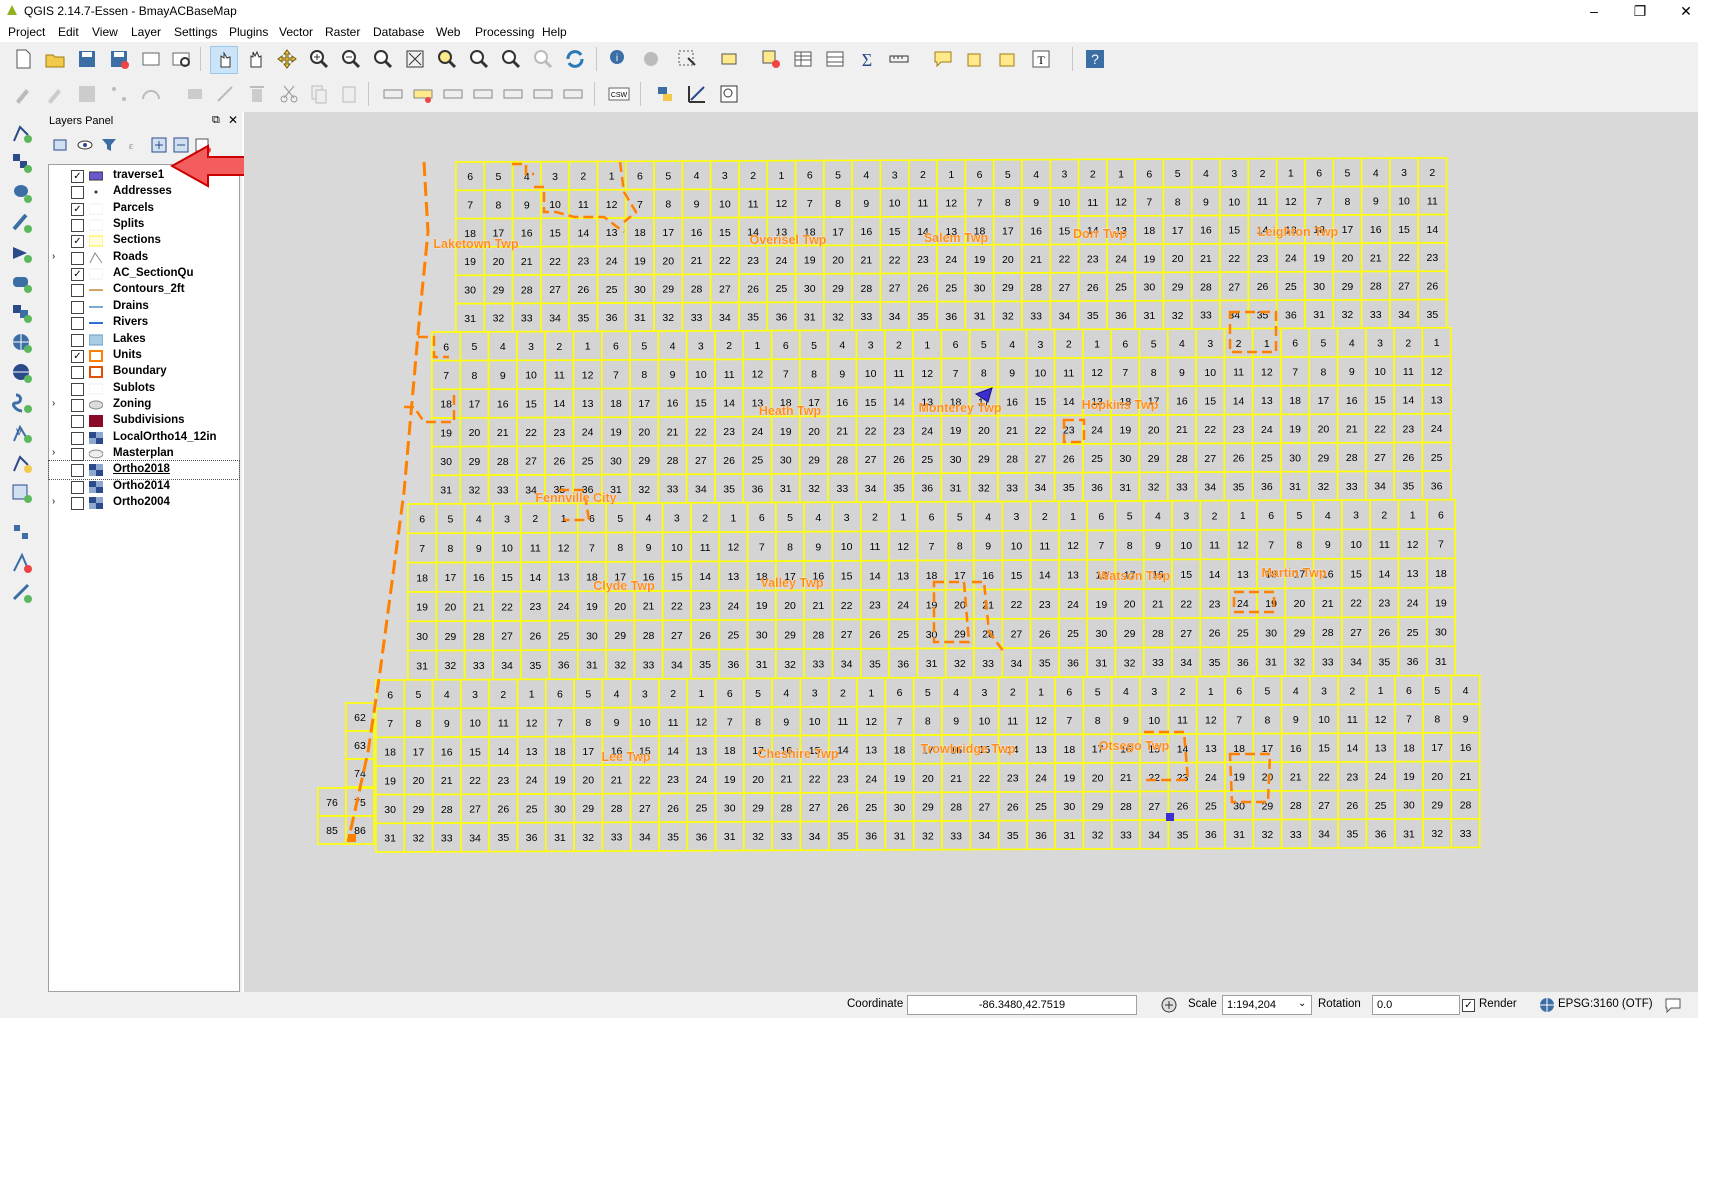 The image size is (1726, 1198). I want to click on close-panel-icon: ✕, so click(233, 120).